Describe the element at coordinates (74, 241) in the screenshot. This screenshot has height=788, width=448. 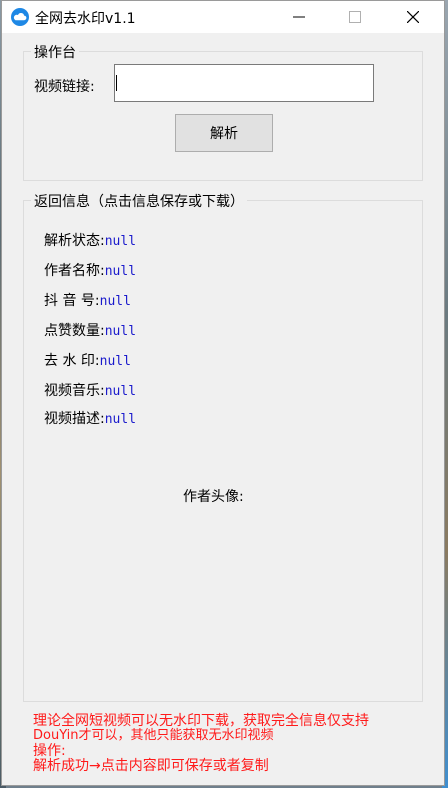
I see `info-row-label: 解析状态:` at that location.